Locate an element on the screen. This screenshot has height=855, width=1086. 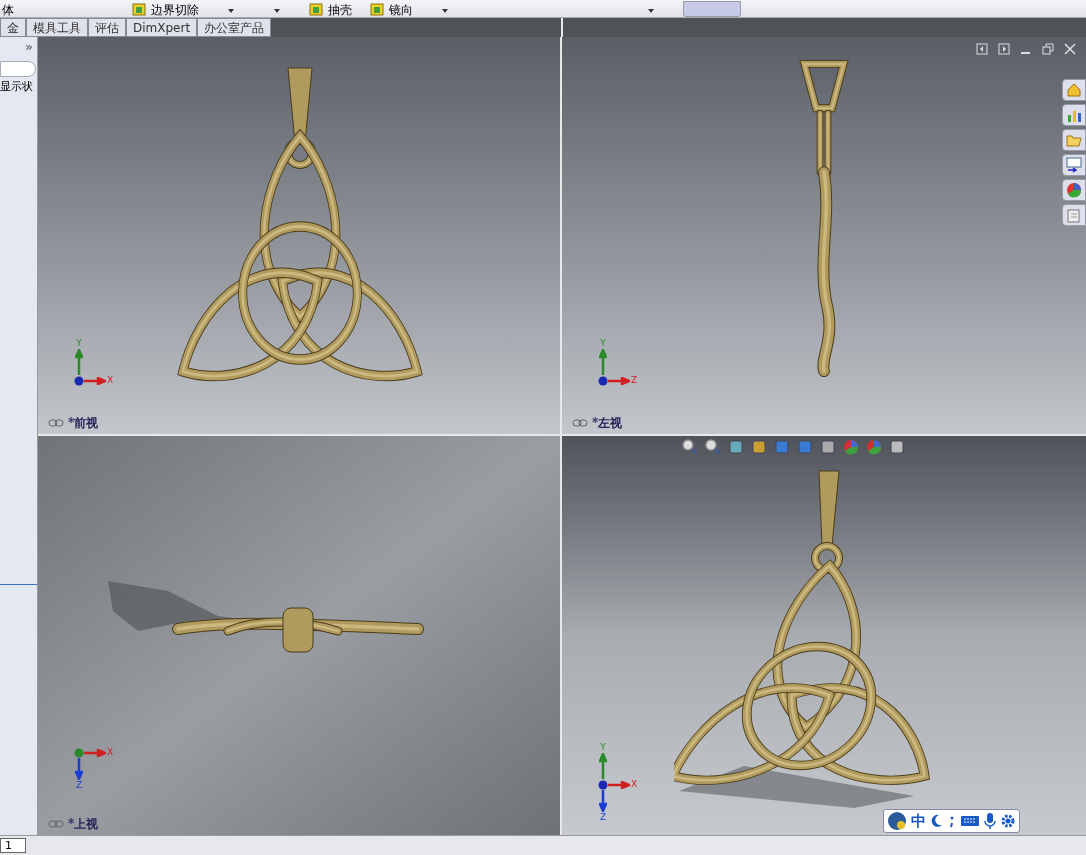
toolbar-label: 体 is located at coordinates (8, 10).